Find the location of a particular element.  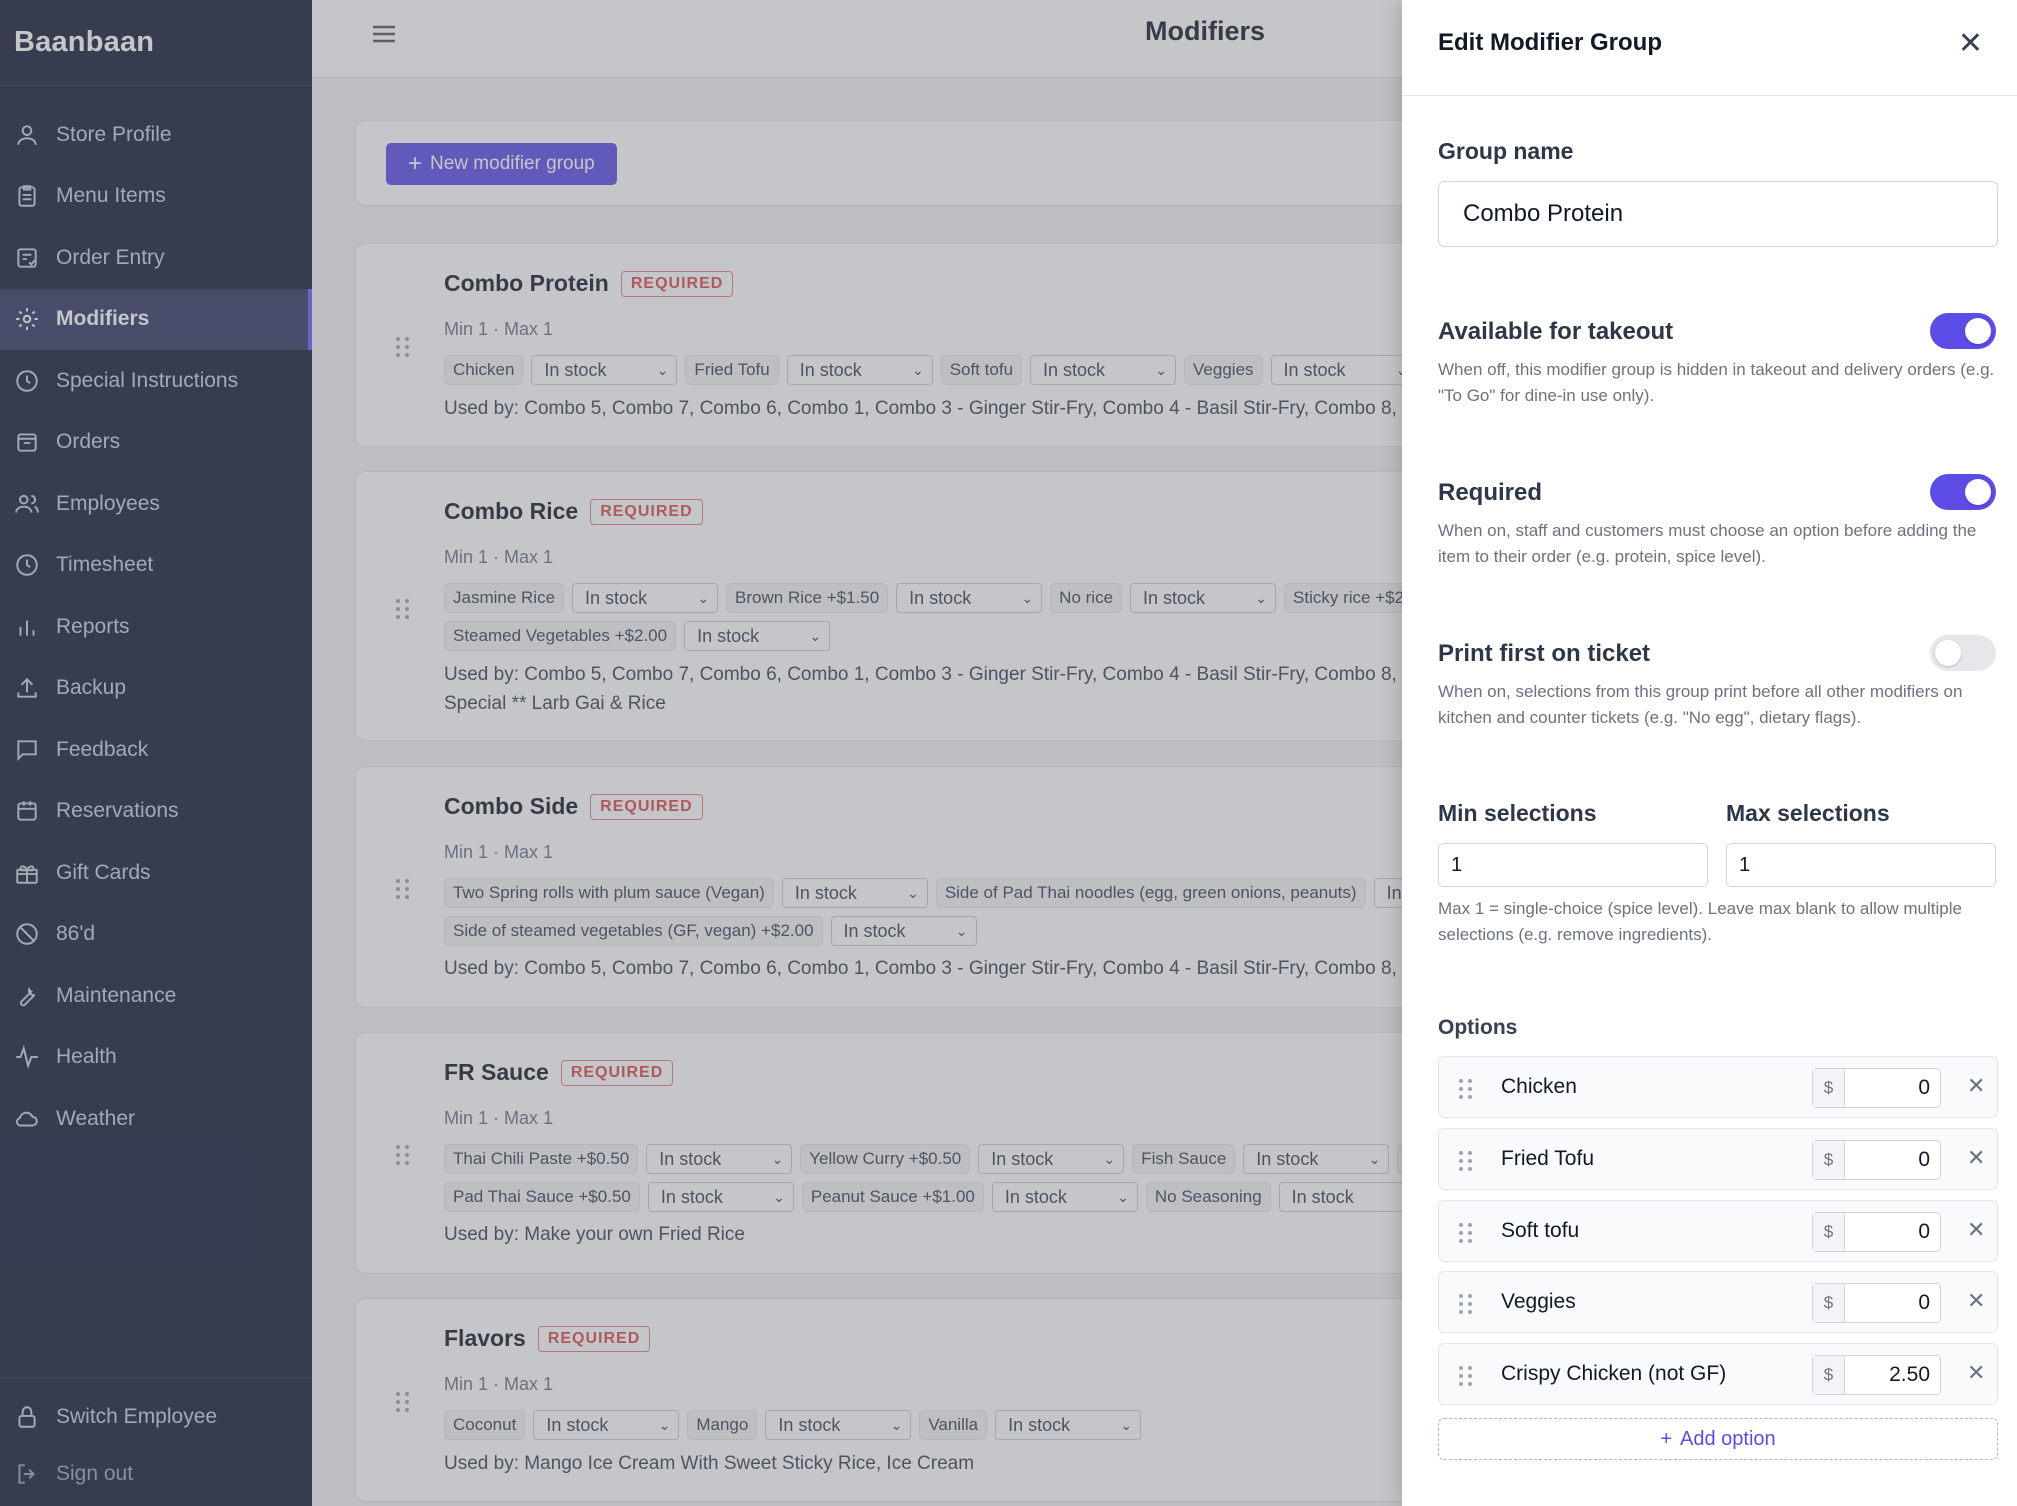

option-row: Chicken $0 ✕ is located at coordinates (1718, 1087).